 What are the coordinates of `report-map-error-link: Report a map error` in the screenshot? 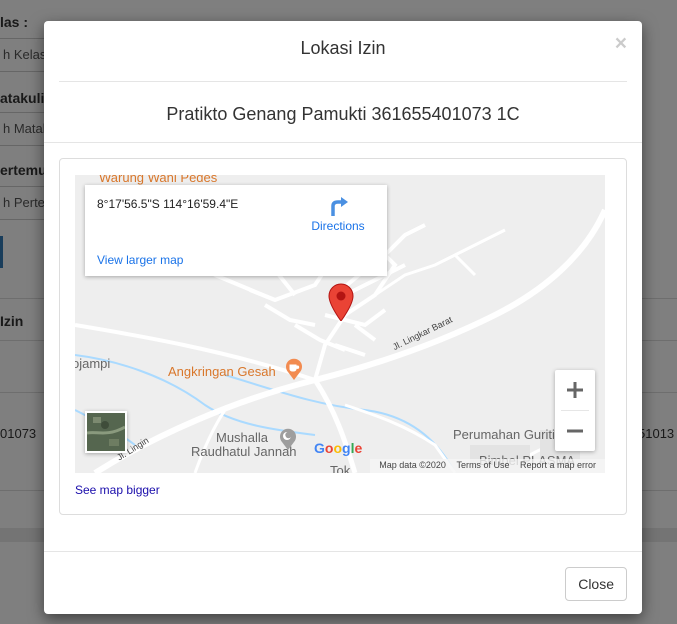 It's located at (558, 465).